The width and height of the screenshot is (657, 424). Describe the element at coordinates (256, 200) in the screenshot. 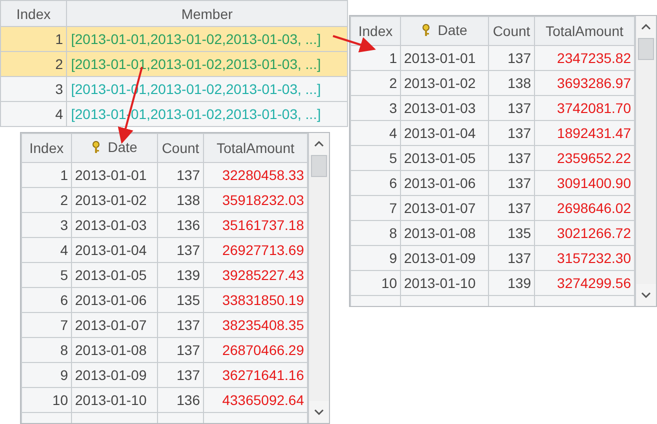

I see `table-cell: 35918232.03` at that location.